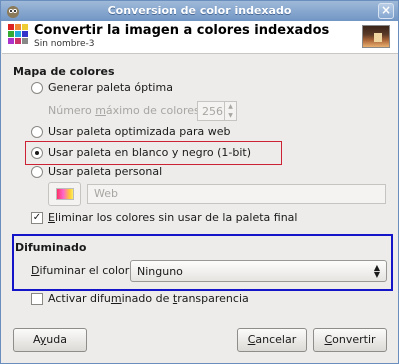 The width and height of the screenshot is (399, 364). Describe the element at coordinates (37, 299) in the screenshot. I see `transparency-dither-checkbox` at that location.